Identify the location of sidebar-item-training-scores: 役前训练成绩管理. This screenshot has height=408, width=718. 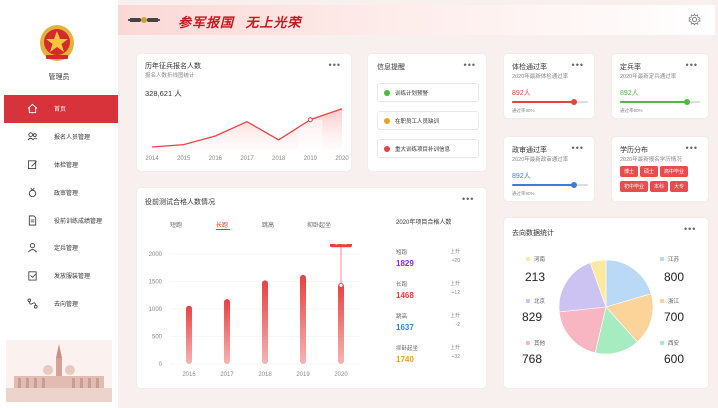
(61, 220).